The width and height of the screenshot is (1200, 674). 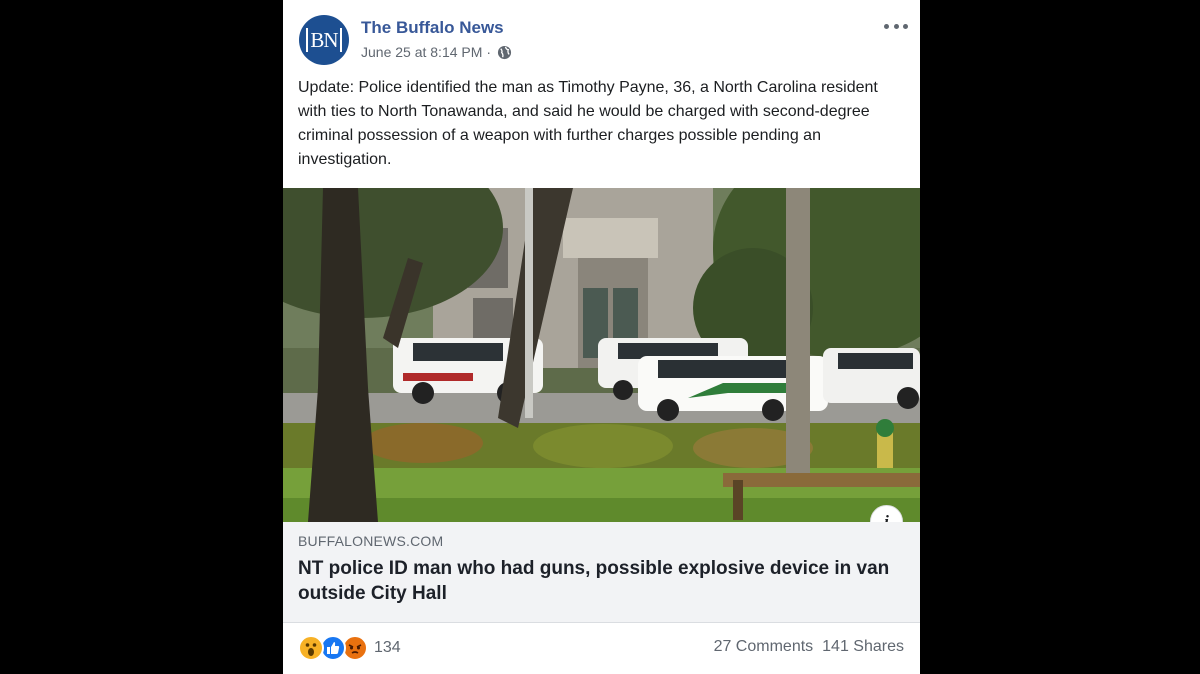 What do you see at coordinates (311, 648) in the screenshot?
I see `wow-reaction-icon` at bounding box center [311, 648].